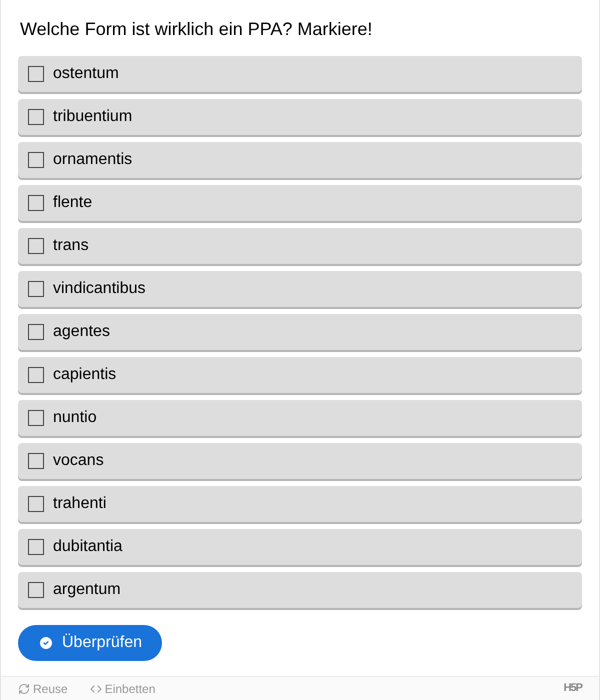  What do you see at coordinates (300, 375) in the screenshot?
I see `answer-option: capientis` at bounding box center [300, 375].